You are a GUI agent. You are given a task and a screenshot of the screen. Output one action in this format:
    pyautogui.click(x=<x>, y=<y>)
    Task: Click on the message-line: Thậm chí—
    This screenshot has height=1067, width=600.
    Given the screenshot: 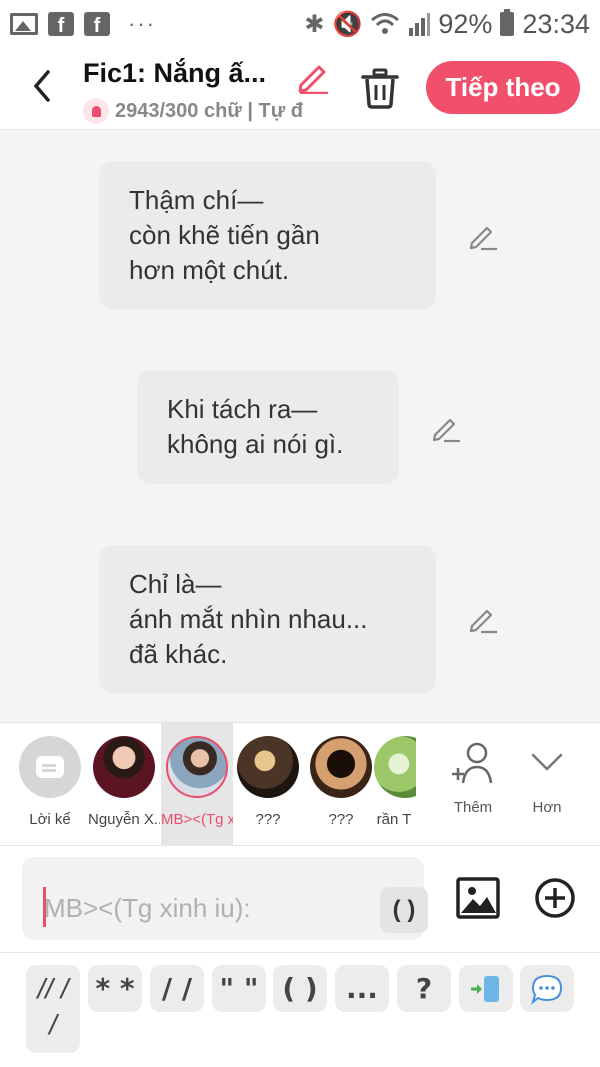 What is the action you would take?
    pyautogui.click(x=196, y=200)
    